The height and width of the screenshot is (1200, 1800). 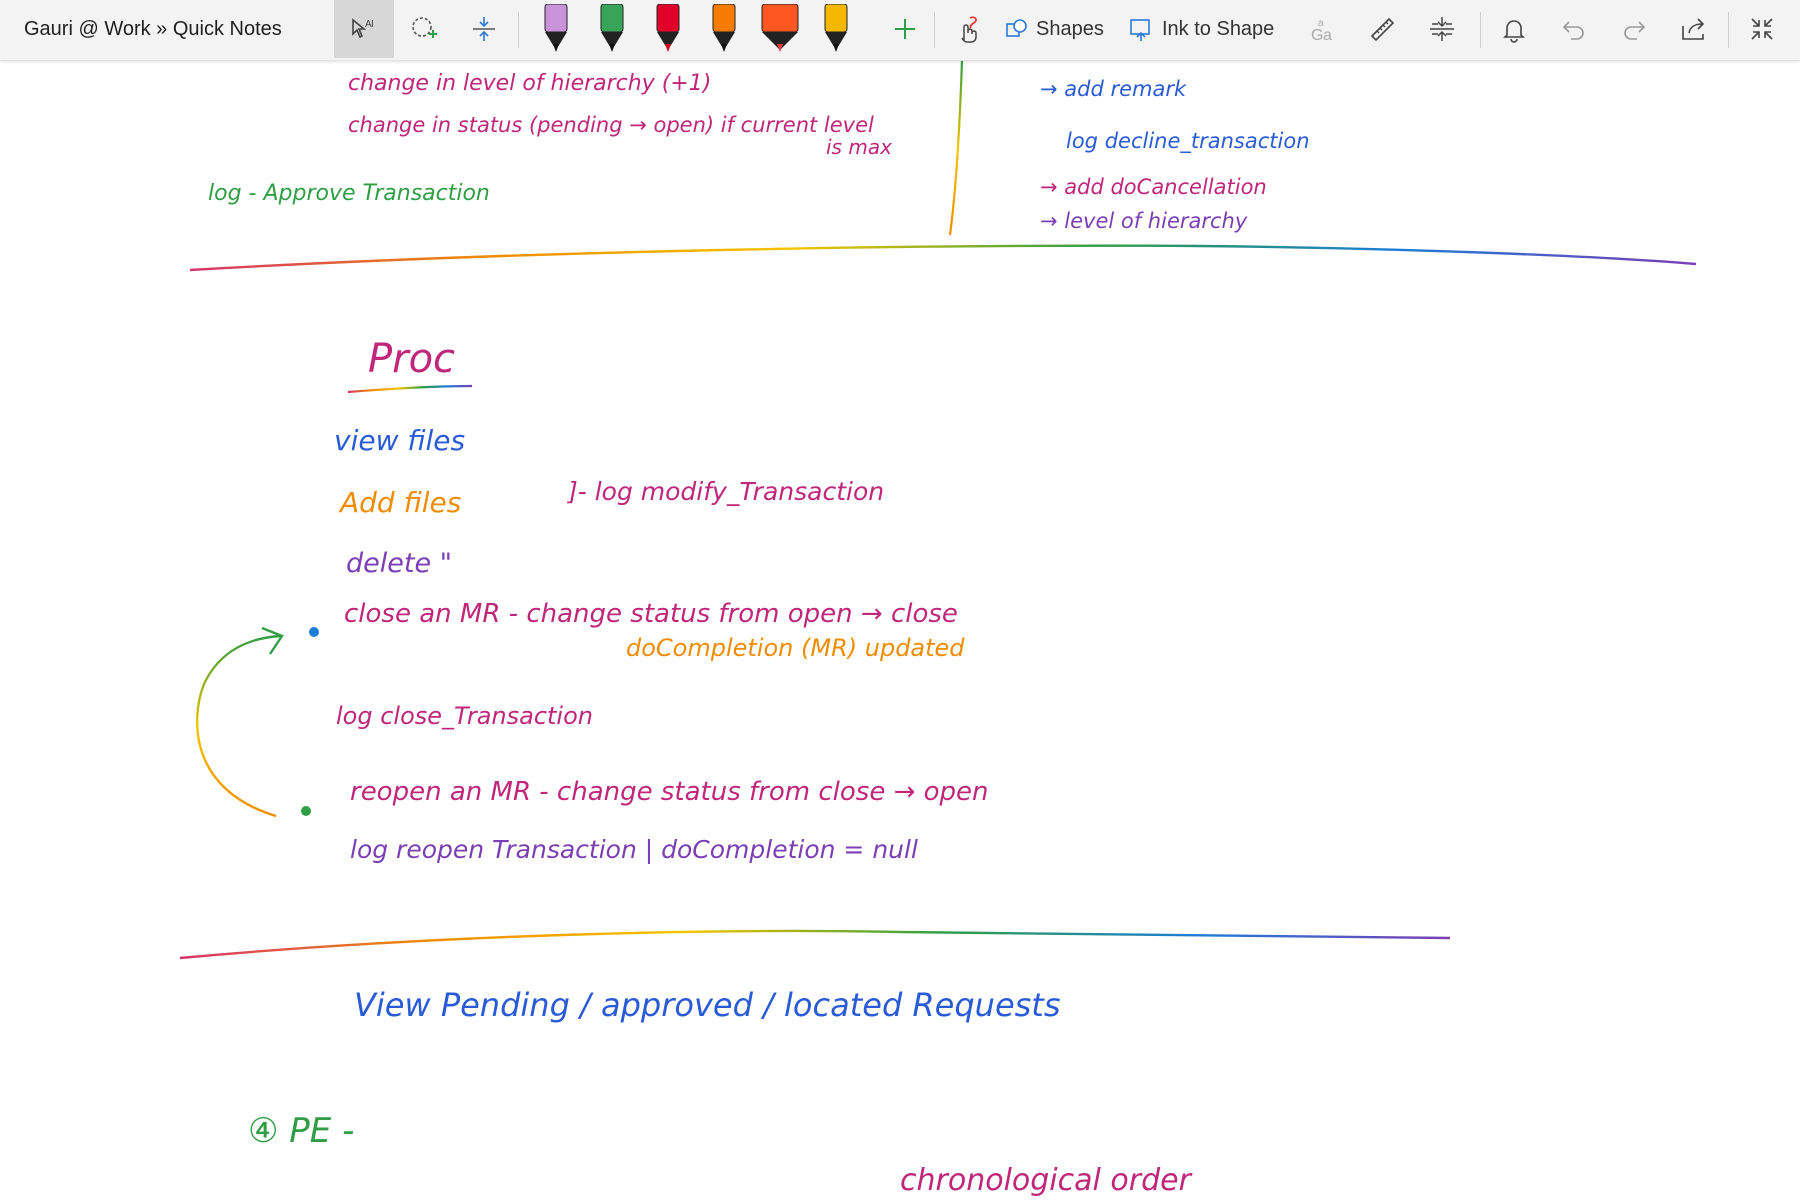 What do you see at coordinates (859, 147) in the screenshot?
I see `note-is-max: is max` at bounding box center [859, 147].